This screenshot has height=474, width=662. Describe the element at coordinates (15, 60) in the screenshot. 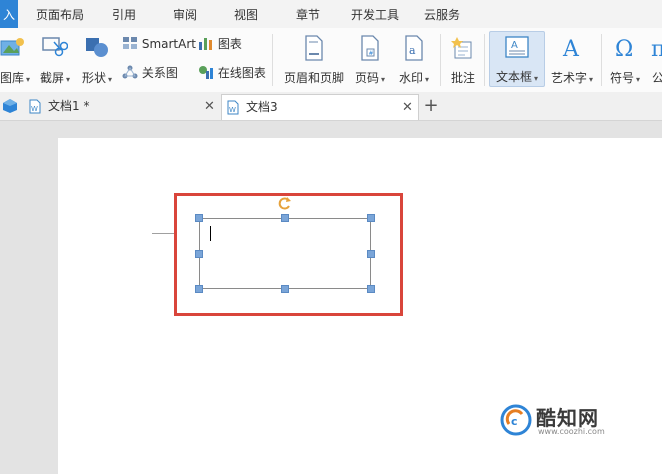

I see `gallery-button: 图库 ▾` at that location.